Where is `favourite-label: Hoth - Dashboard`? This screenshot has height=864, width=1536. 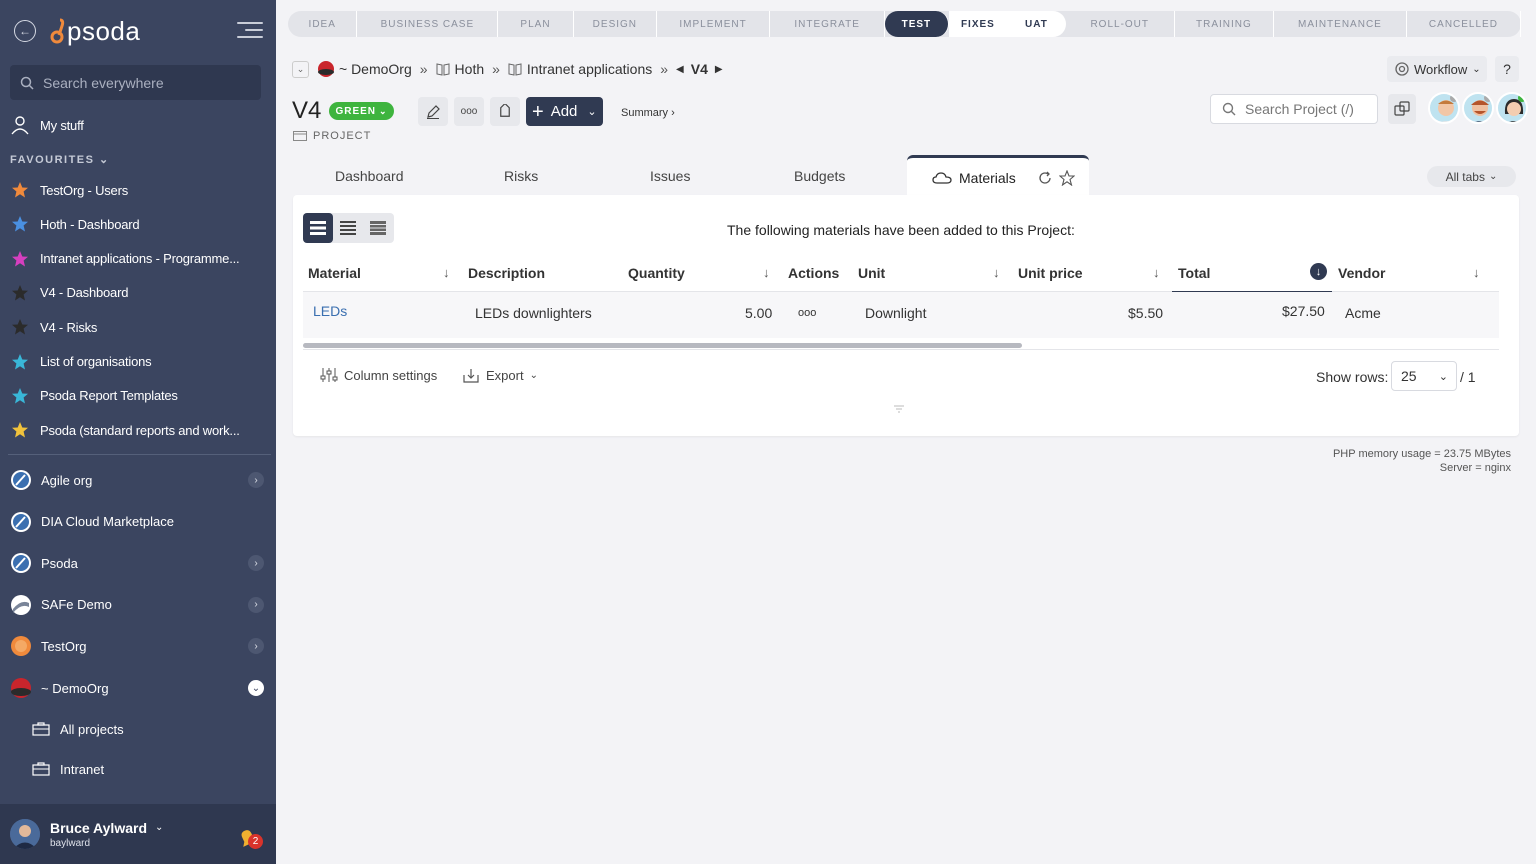 favourite-label: Hoth - Dashboard is located at coordinates (90, 224).